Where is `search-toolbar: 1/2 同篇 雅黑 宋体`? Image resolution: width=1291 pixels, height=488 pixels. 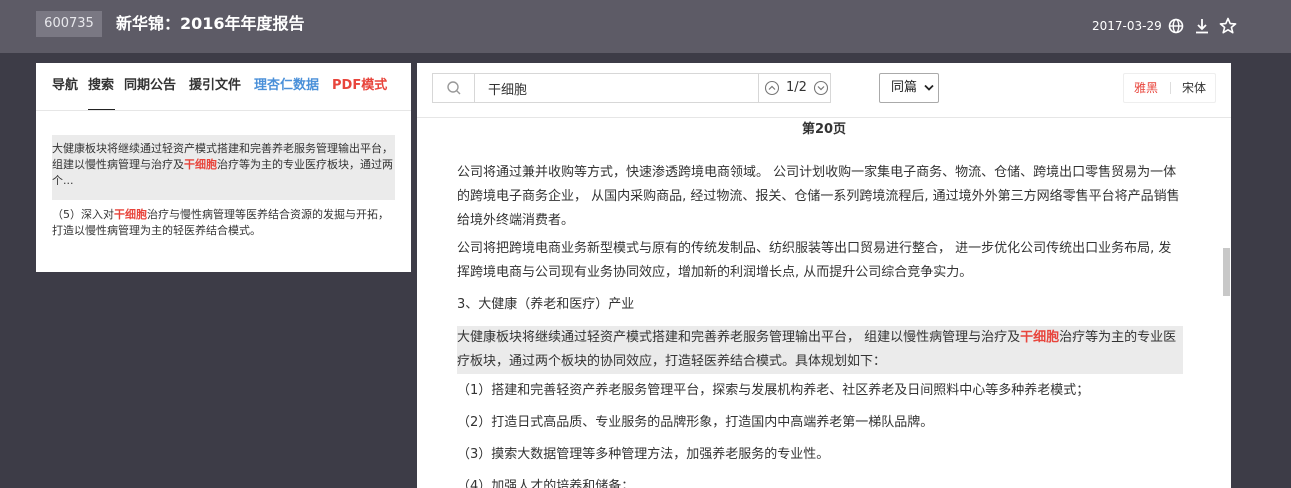
search-toolbar: 1/2 同篇 雅黑 宋体 is located at coordinates (824, 90).